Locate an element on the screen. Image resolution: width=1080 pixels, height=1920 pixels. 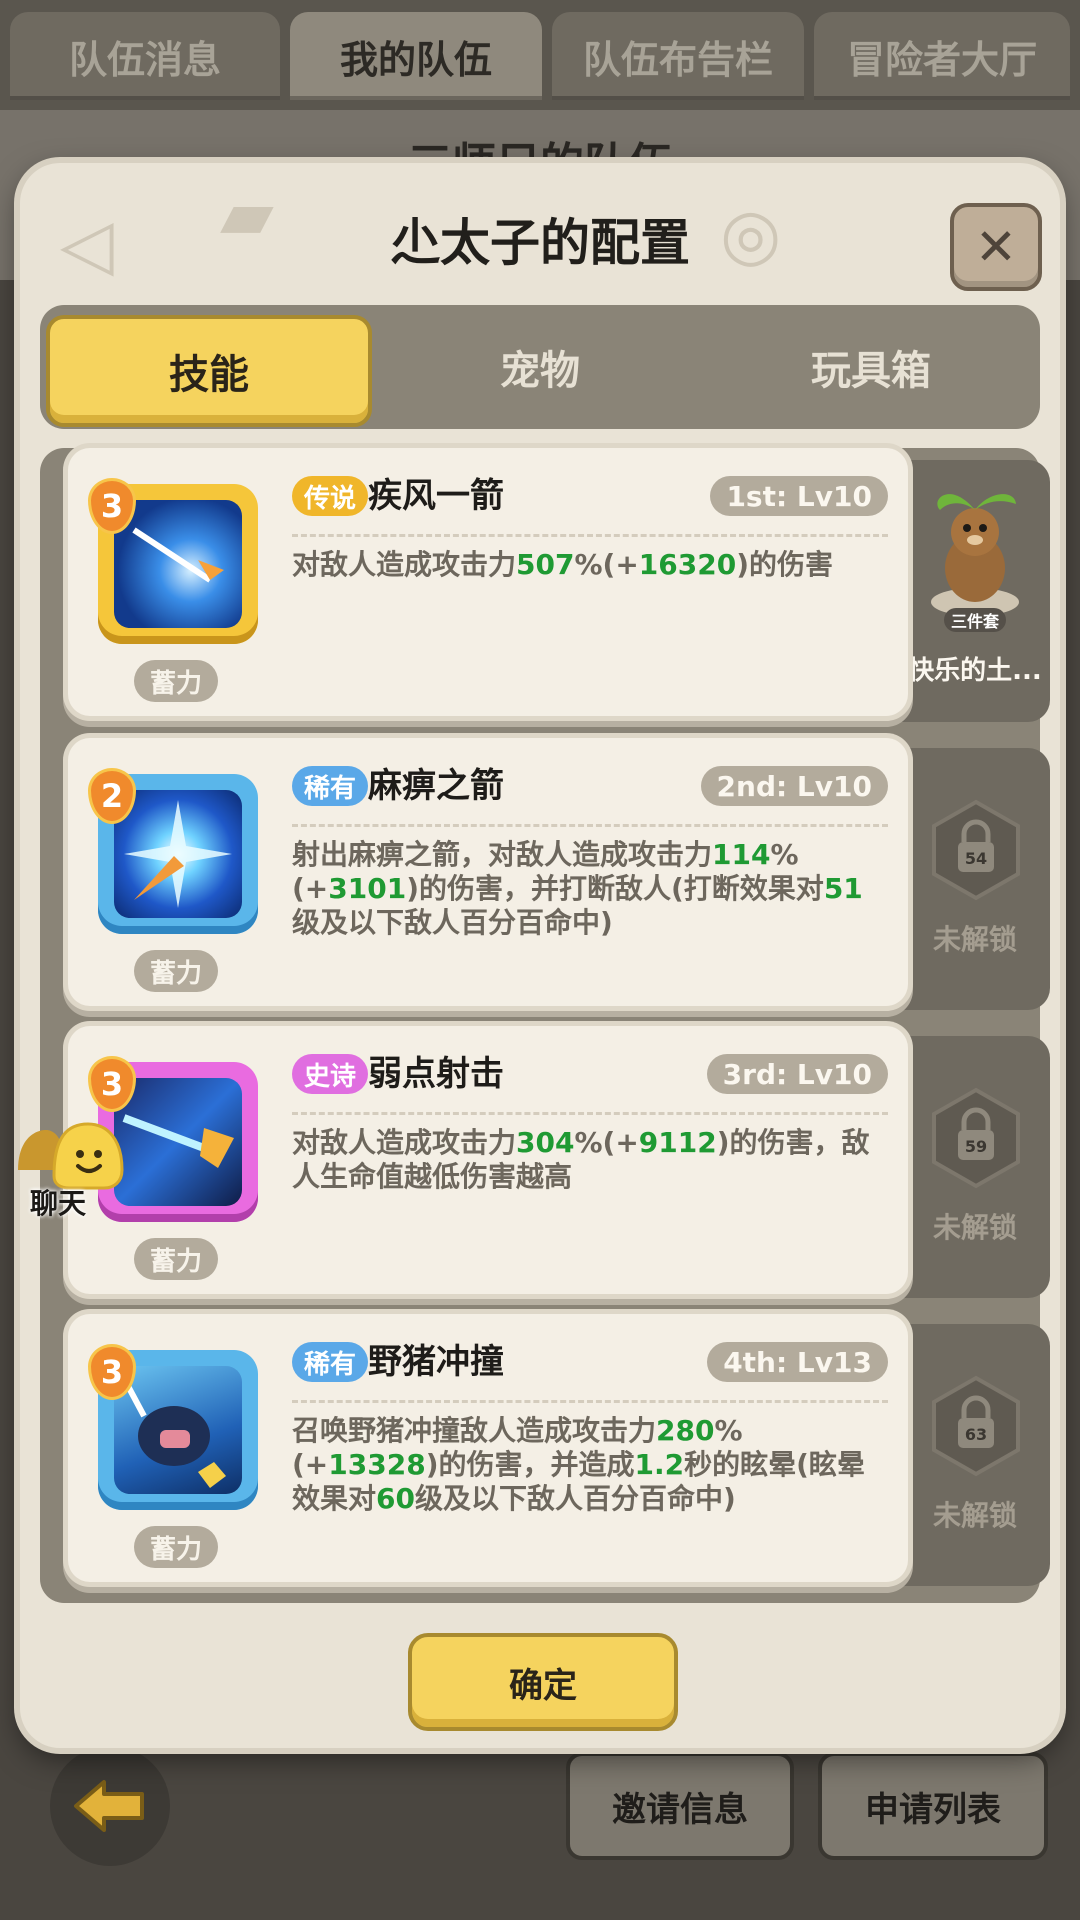
lock-icon: 54 is located at coordinates (976, 850).